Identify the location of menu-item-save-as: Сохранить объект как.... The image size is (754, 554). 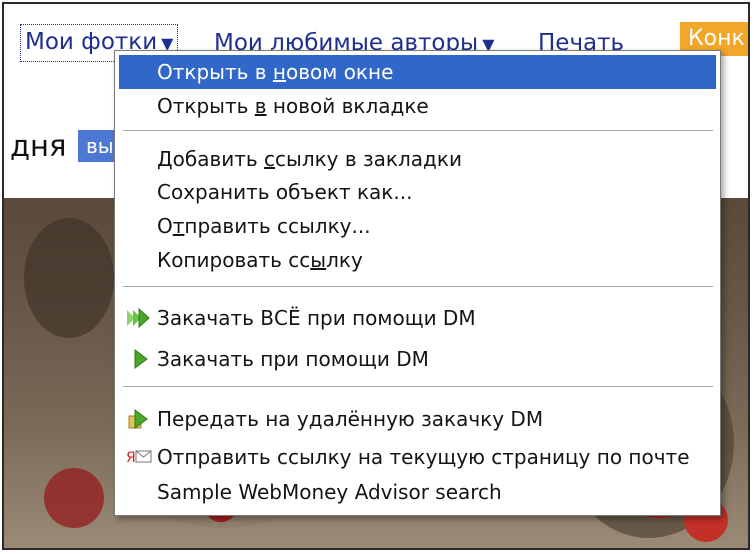
(417, 192).